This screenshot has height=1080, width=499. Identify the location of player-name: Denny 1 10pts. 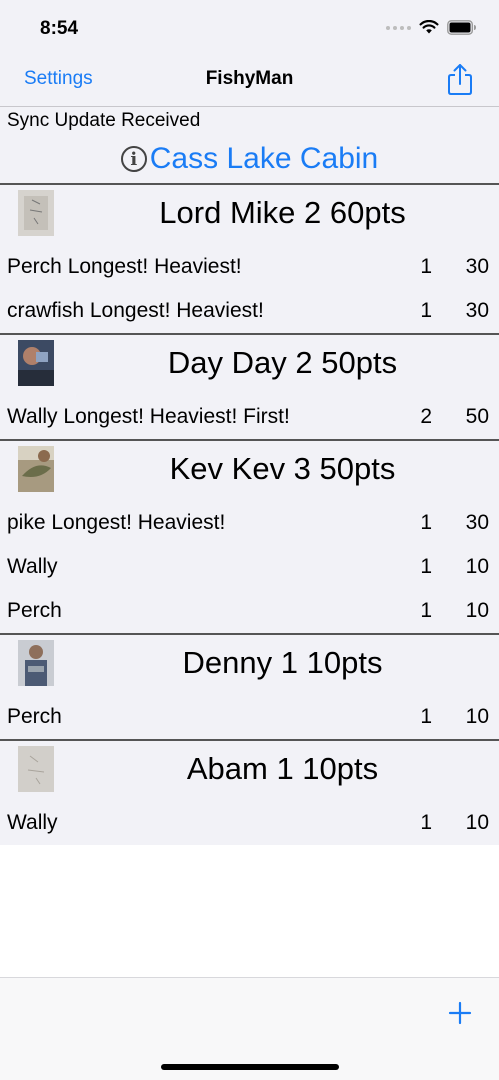
(282, 662).